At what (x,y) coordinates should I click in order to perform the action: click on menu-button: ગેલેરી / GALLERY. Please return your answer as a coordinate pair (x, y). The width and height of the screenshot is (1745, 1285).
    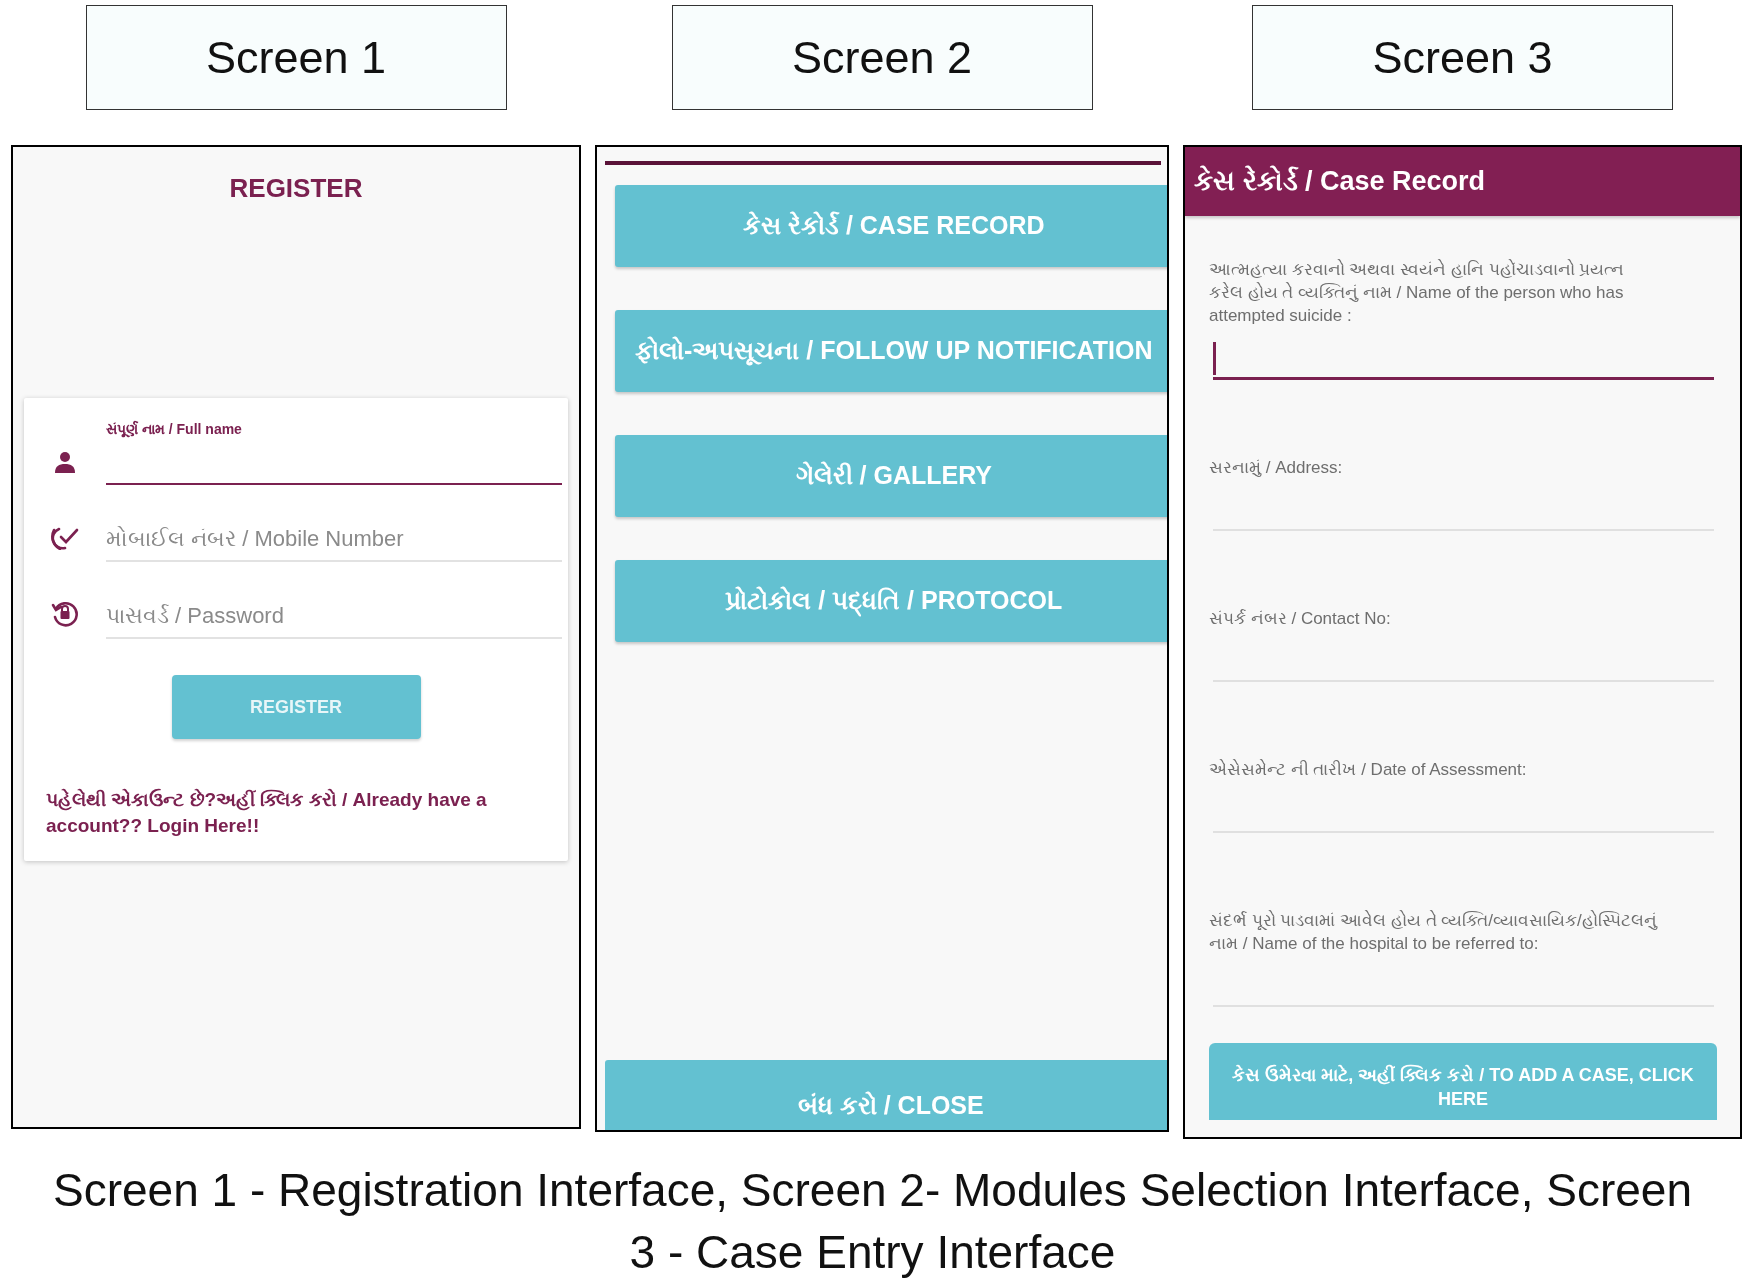
    Looking at the image, I should click on (891, 476).